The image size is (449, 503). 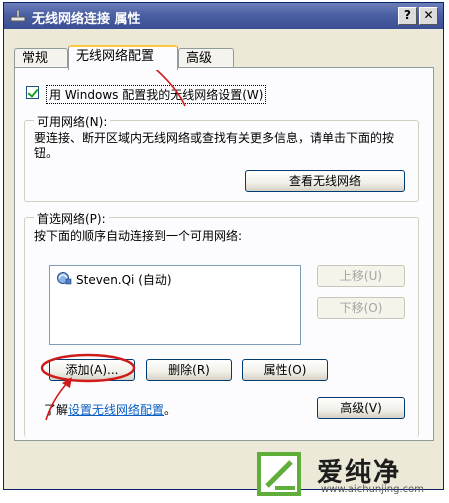 I want to click on checkmark-icon, so click(x=33, y=92).